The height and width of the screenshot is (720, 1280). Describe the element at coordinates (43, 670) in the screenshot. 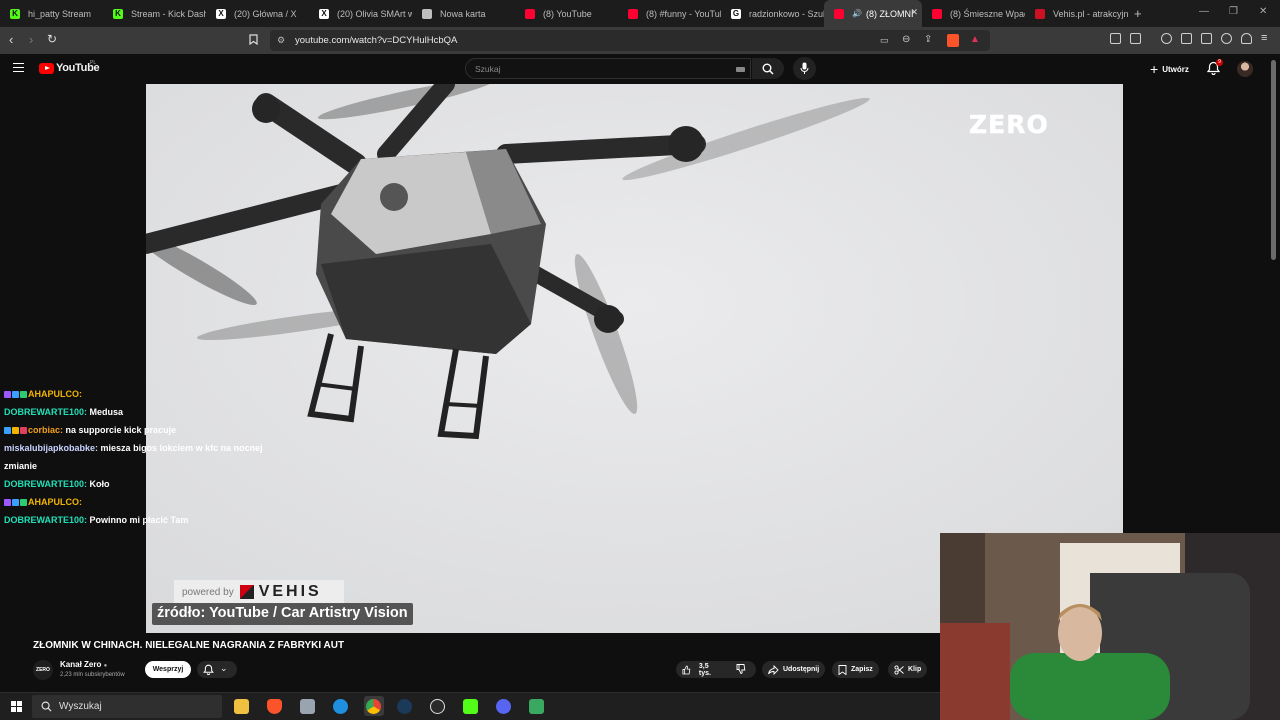

I see `channel-avatar: ZERO` at that location.